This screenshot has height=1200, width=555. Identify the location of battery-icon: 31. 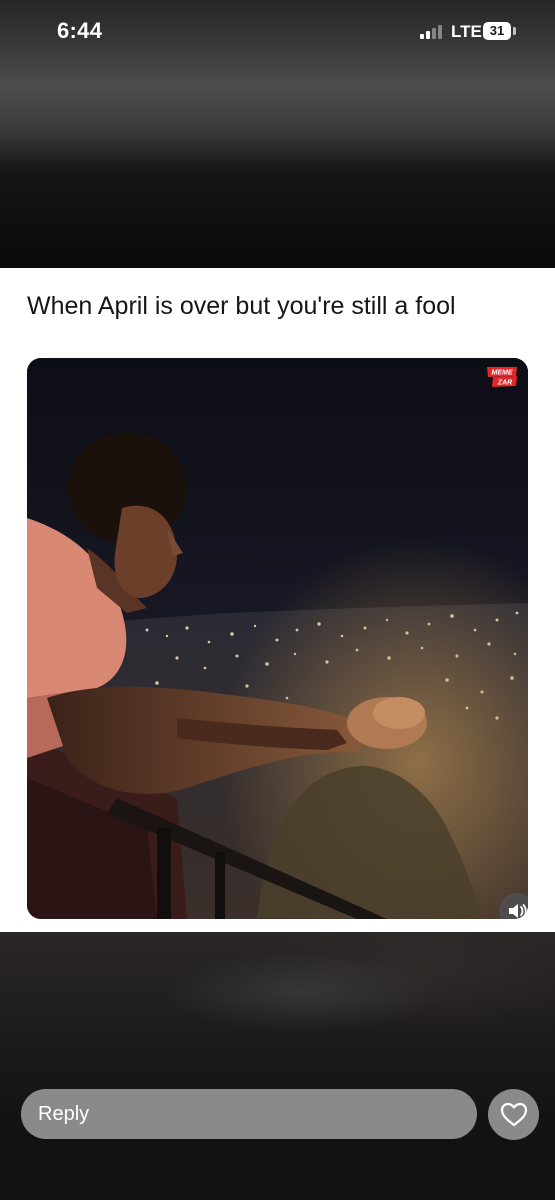
(497, 31).